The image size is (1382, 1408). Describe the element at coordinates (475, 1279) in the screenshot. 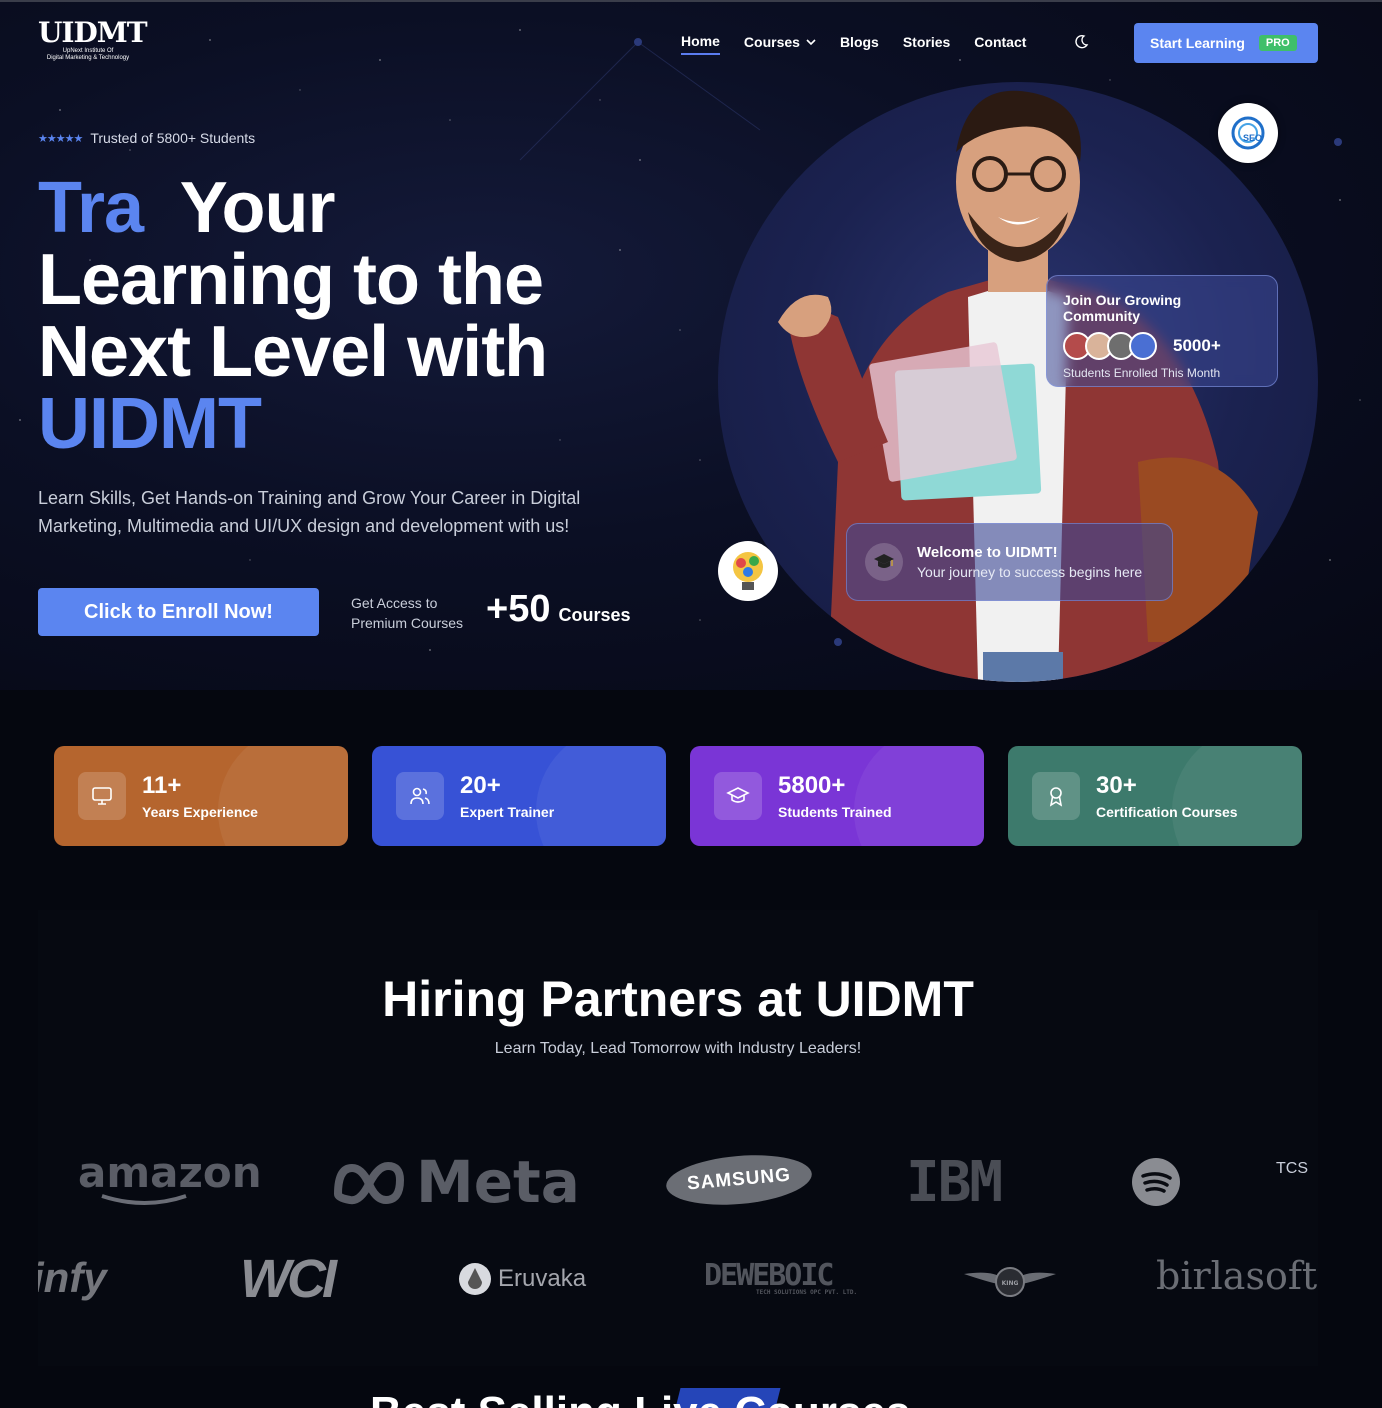

I see `eruvaka-drop-icon` at that location.